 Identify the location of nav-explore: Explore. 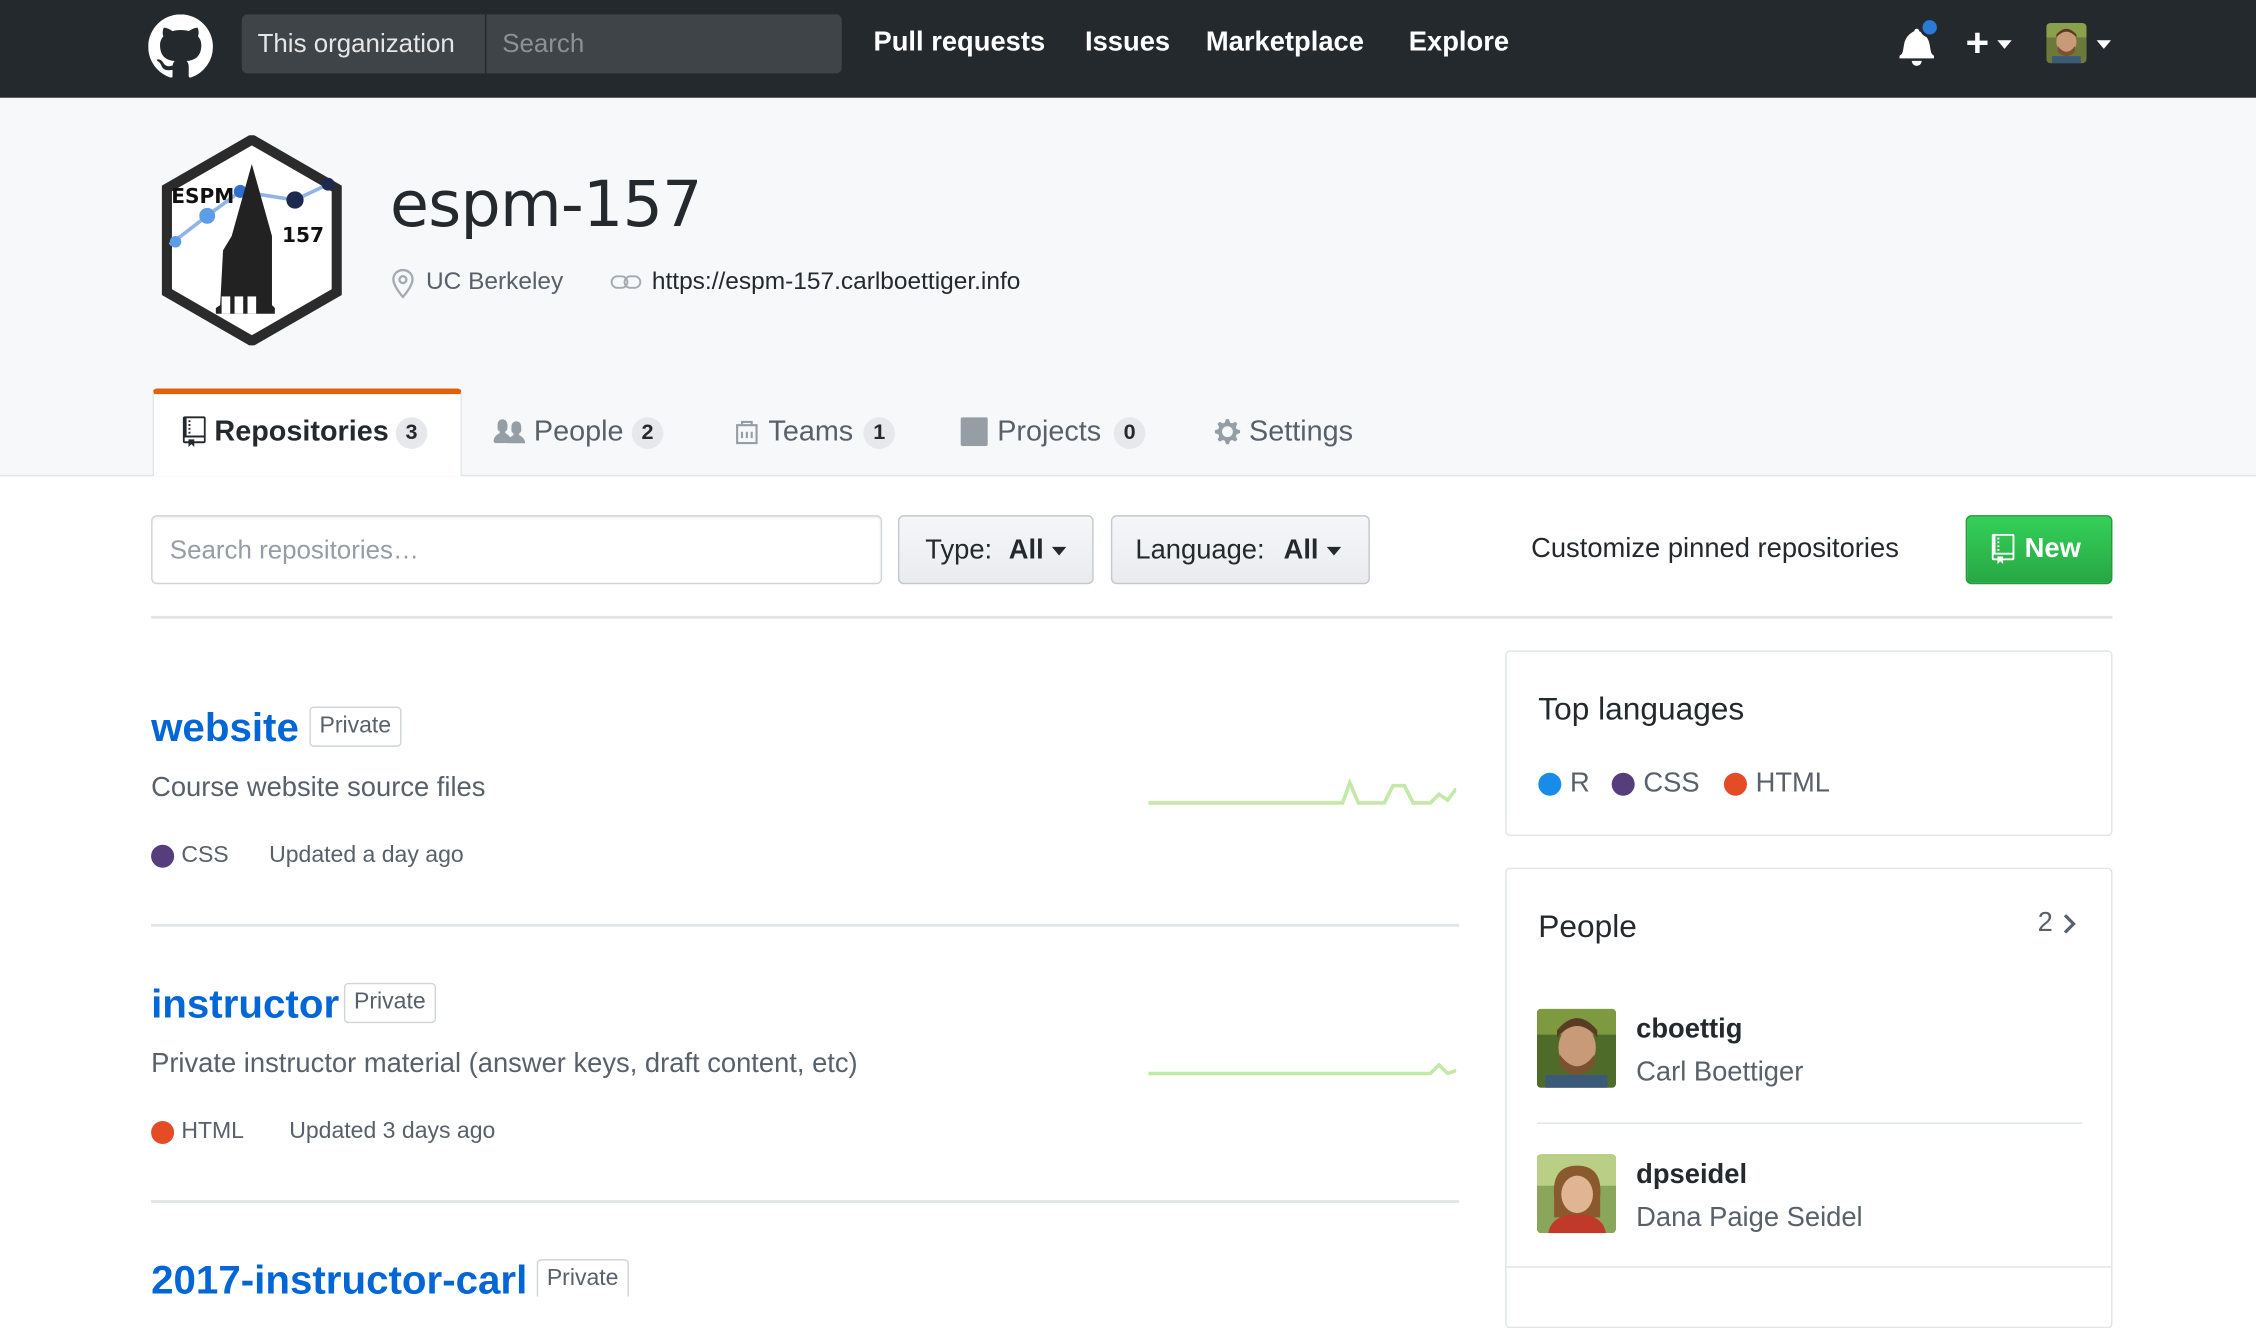
(1459, 43).